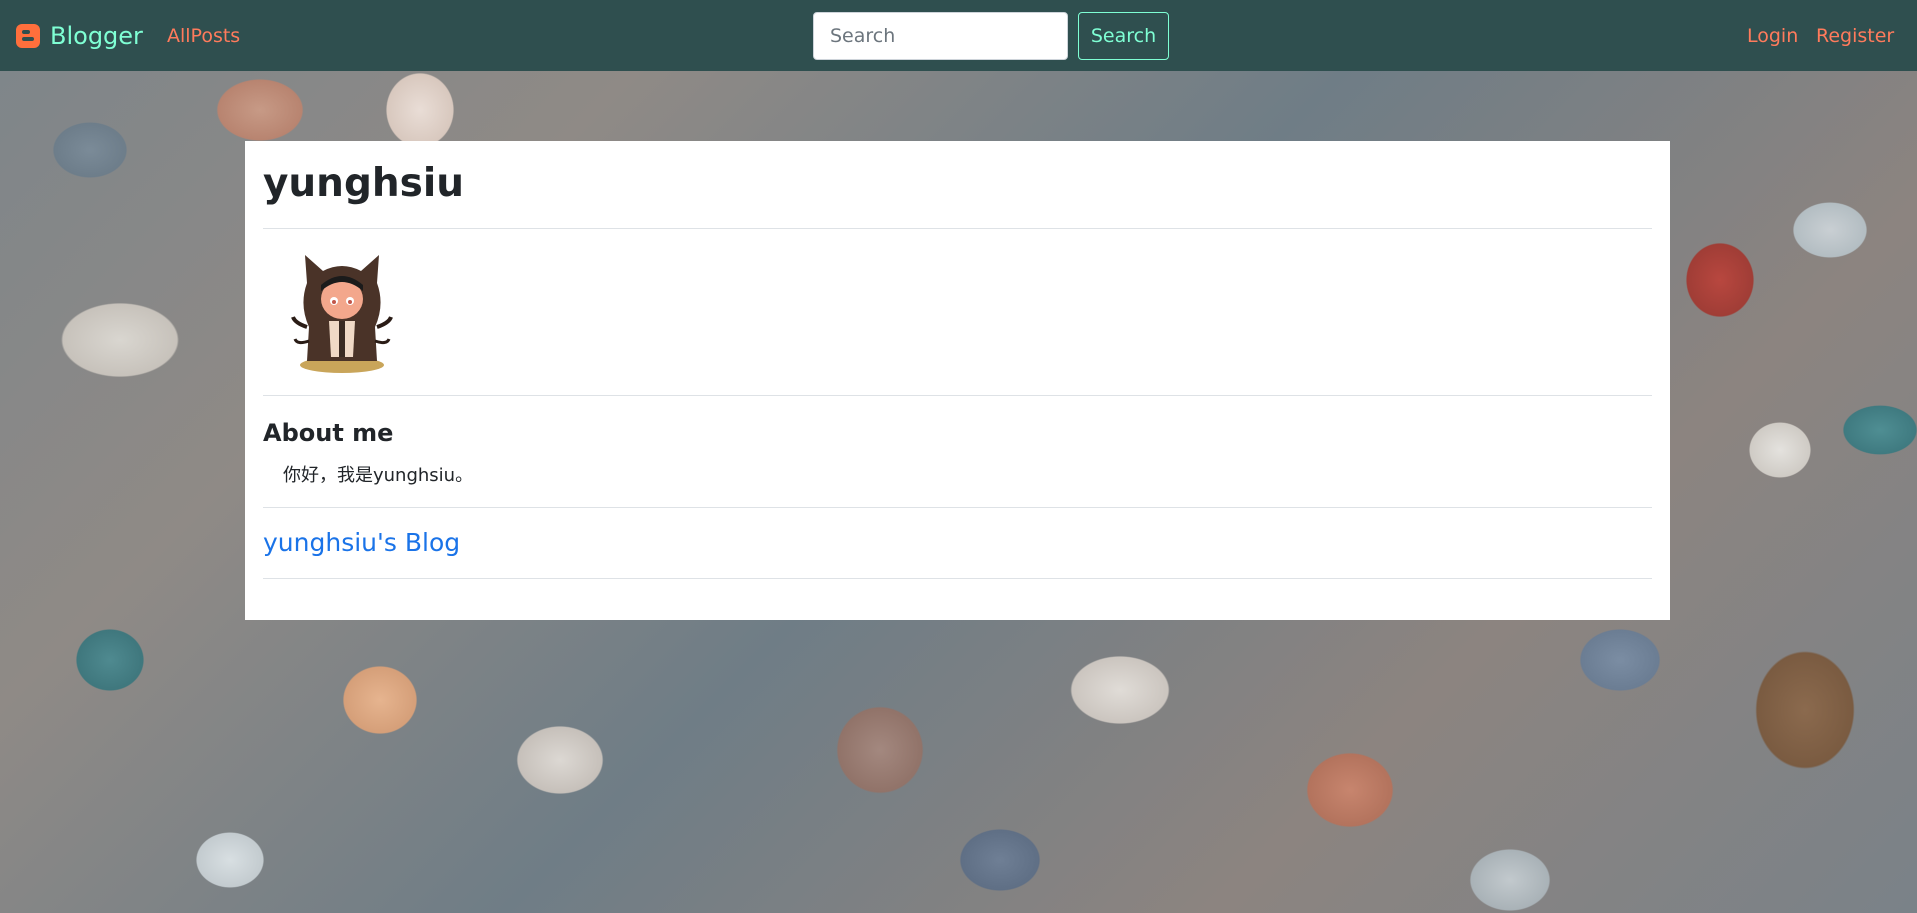 Image resolution: width=1917 pixels, height=913 pixels. What do you see at coordinates (203, 36) in the screenshot?
I see `nav-allposts-link: AllPosts` at bounding box center [203, 36].